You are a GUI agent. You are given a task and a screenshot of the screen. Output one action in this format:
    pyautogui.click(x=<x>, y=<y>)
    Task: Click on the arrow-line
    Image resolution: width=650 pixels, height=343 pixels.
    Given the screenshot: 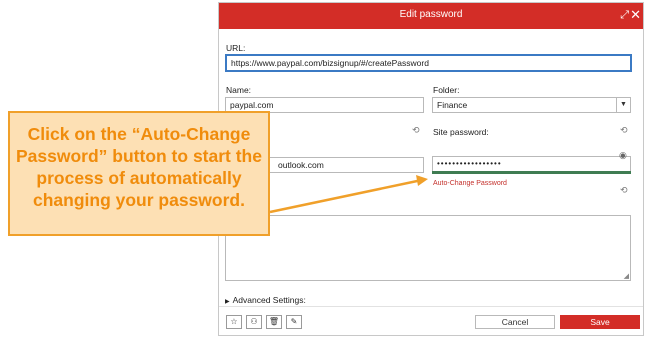 What is the action you would take?
    pyautogui.click(x=346, y=196)
    